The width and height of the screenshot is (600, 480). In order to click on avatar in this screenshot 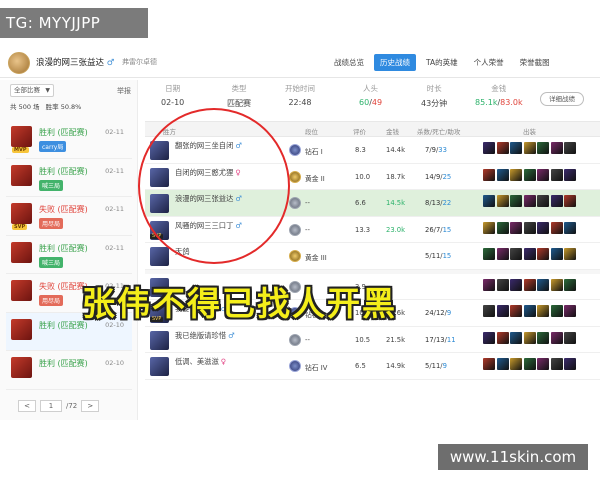, I will do `click(19, 63)`.